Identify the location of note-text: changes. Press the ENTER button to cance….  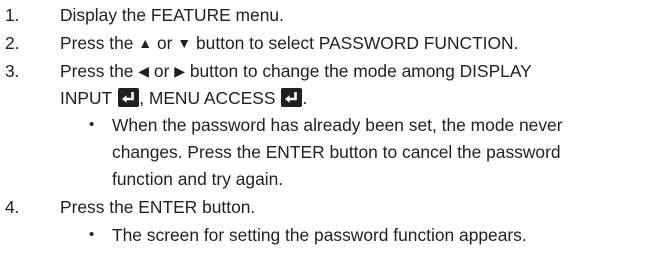
(336, 152).